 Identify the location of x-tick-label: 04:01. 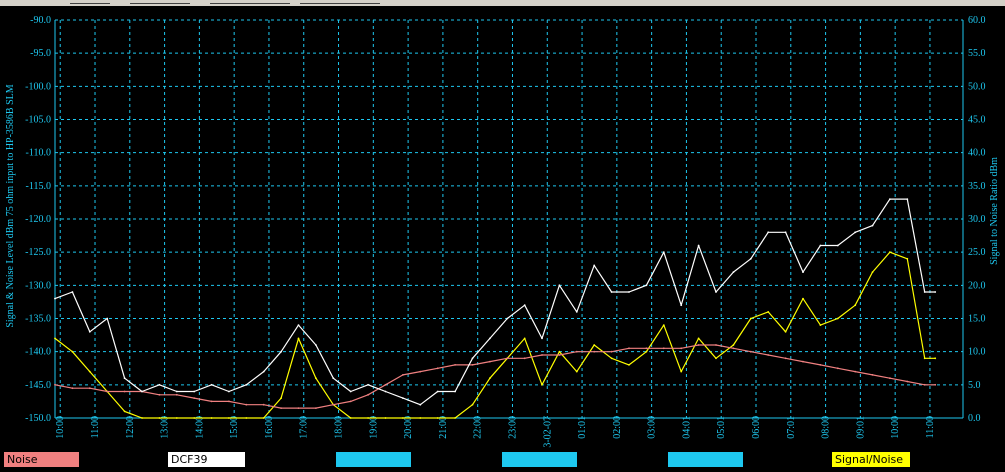
(686, 427).